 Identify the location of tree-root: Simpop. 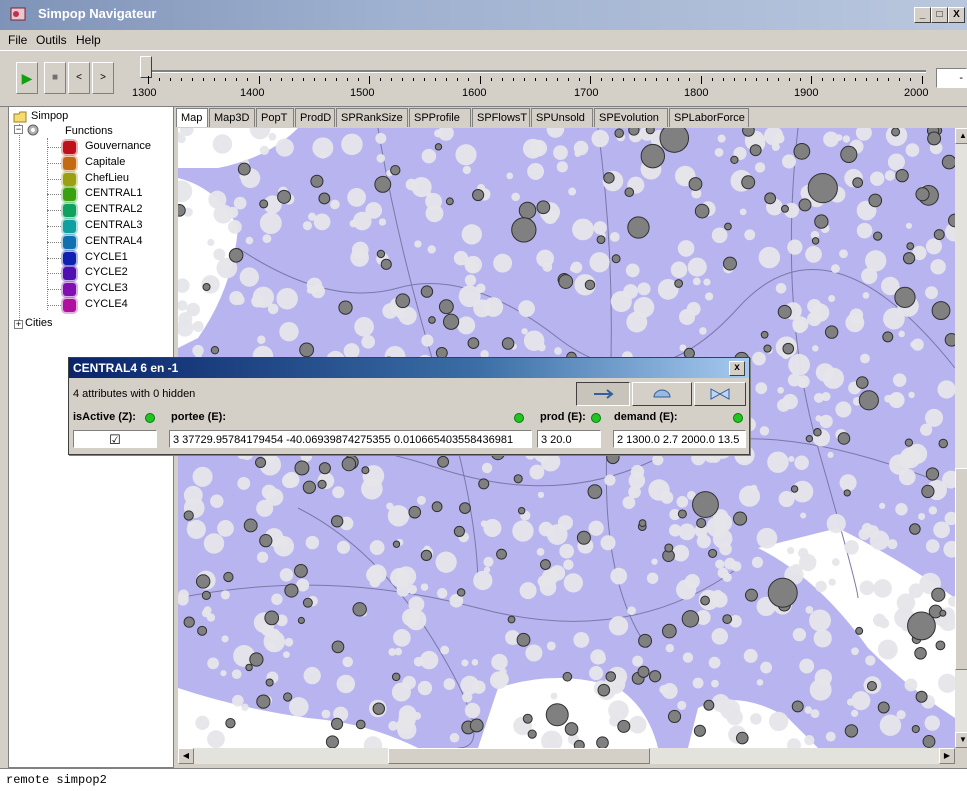
(49, 116).